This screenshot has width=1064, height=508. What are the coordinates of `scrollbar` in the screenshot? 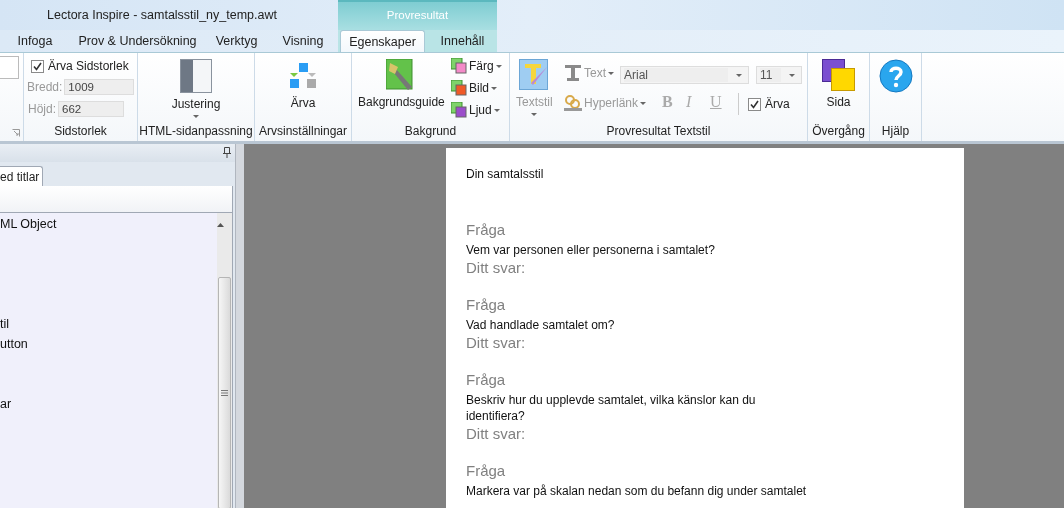 It's located at (224, 360).